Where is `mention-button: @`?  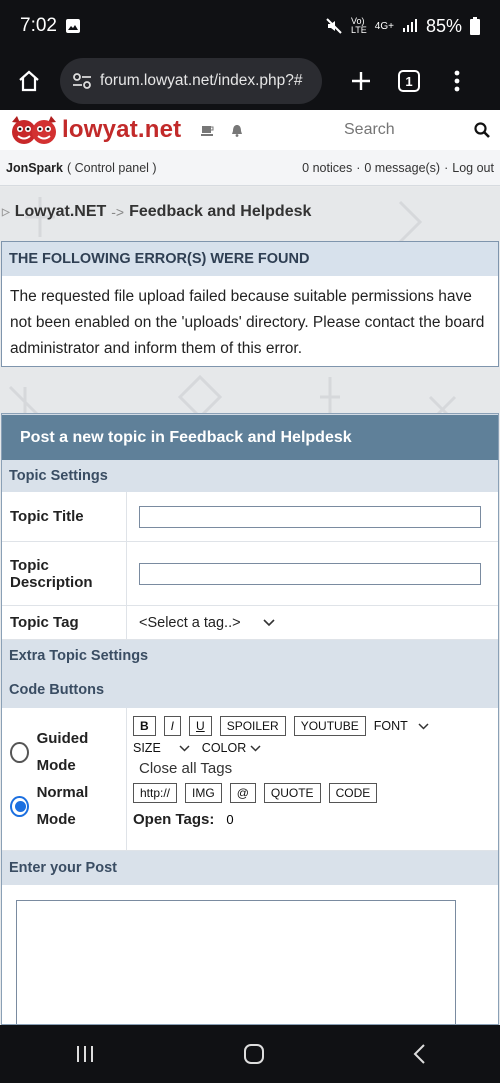 mention-button: @ is located at coordinates (242, 793).